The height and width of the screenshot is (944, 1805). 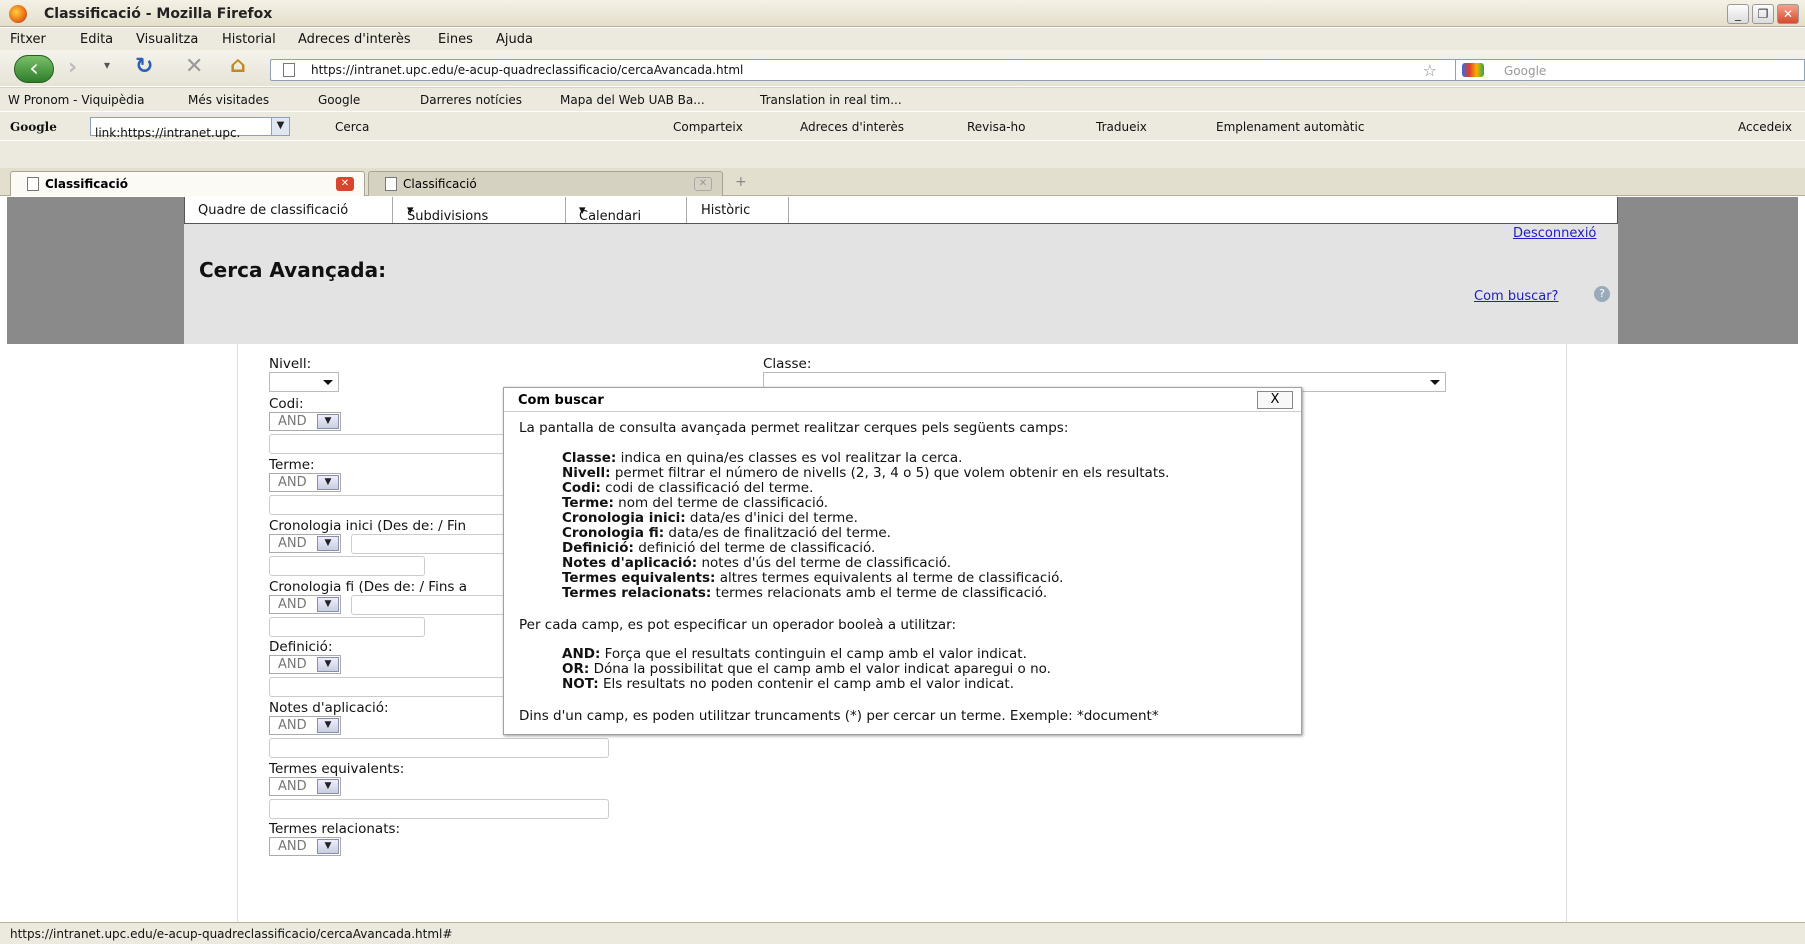 What do you see at coordinates (1275, 400) in the screenshot?
I see `close-dialog-button: X` at bounding box center [1275, 400].